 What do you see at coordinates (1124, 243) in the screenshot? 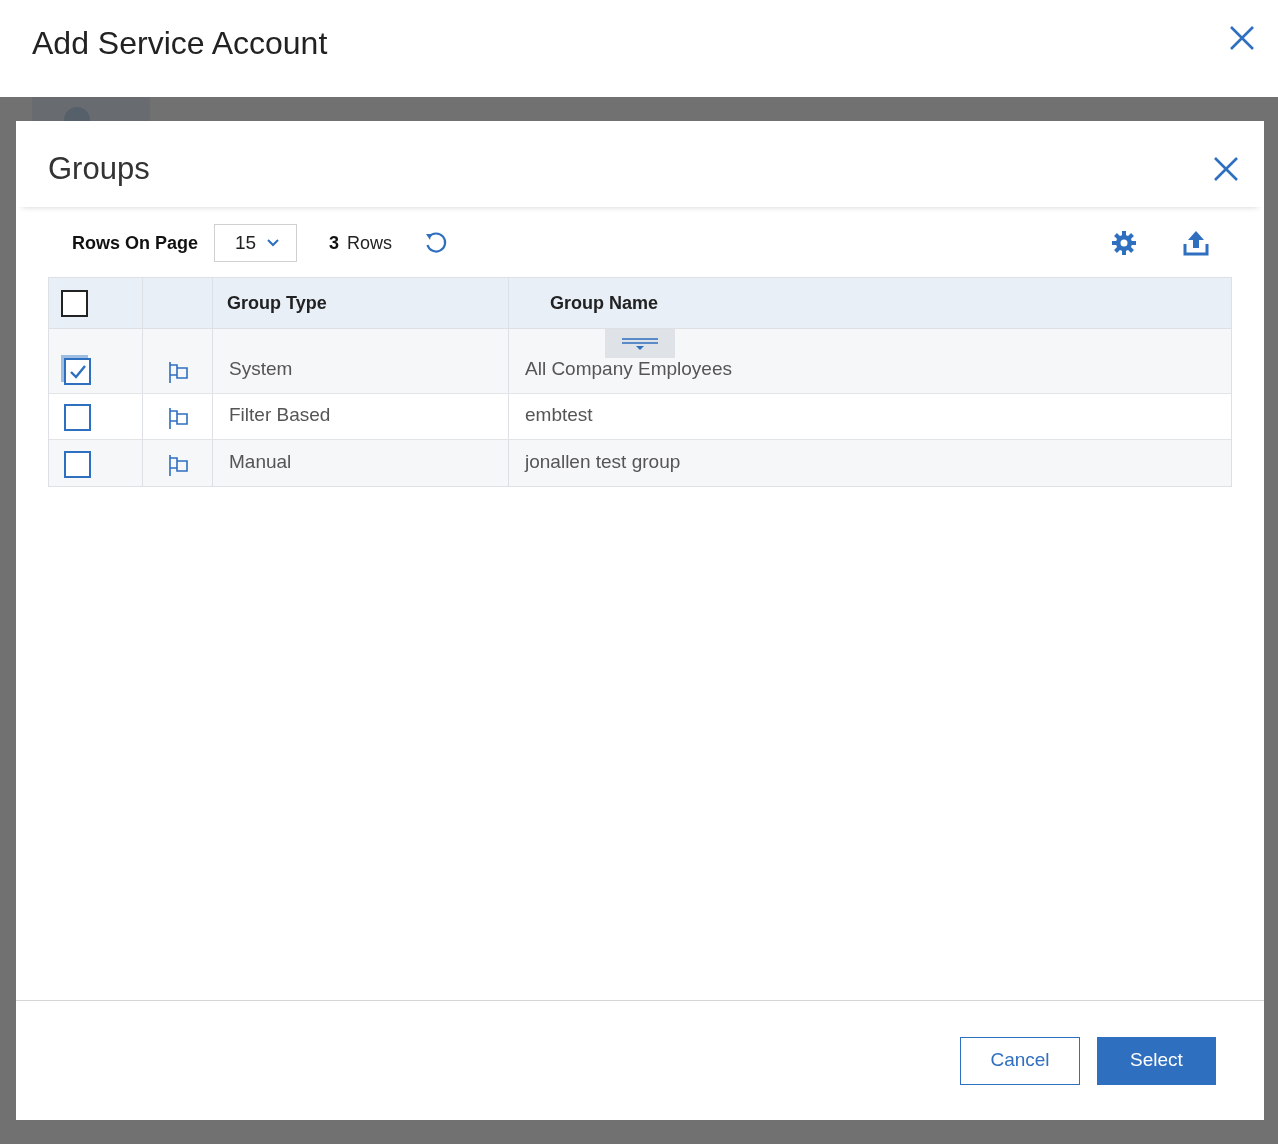
I see `settings-icon` at bounding box center [1124, 243].